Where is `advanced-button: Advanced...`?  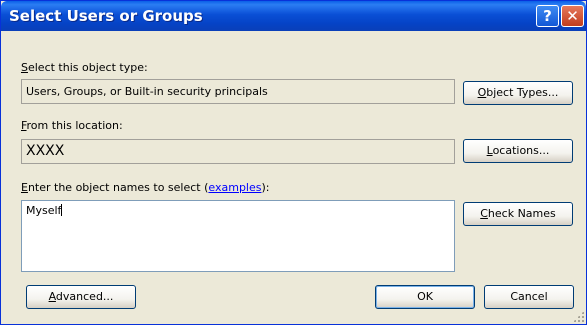 advanced-button: Advanced... is located at coordinates (81, 297).